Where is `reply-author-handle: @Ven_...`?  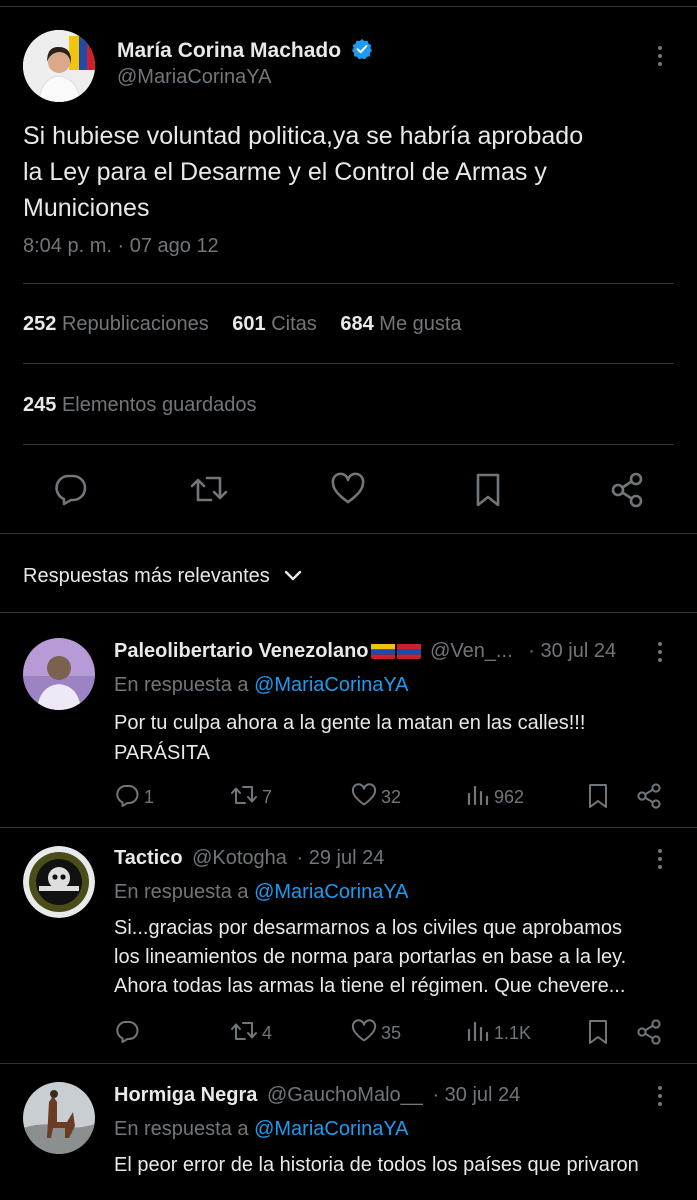
reply-author-handle: @Ven_... is located at coordinates (471, 651).